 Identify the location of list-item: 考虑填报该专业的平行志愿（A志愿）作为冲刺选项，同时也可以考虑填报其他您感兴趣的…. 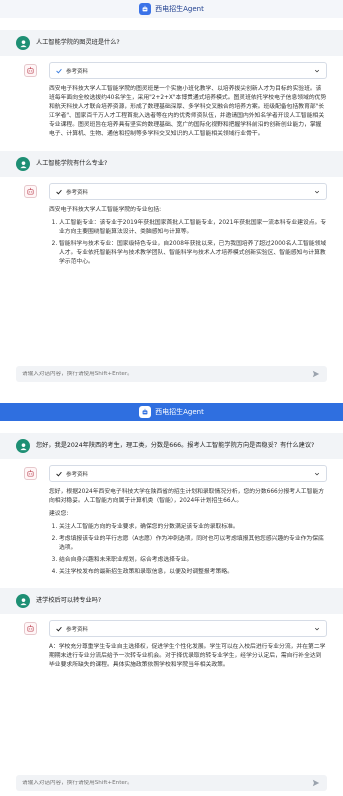
(193, 544).